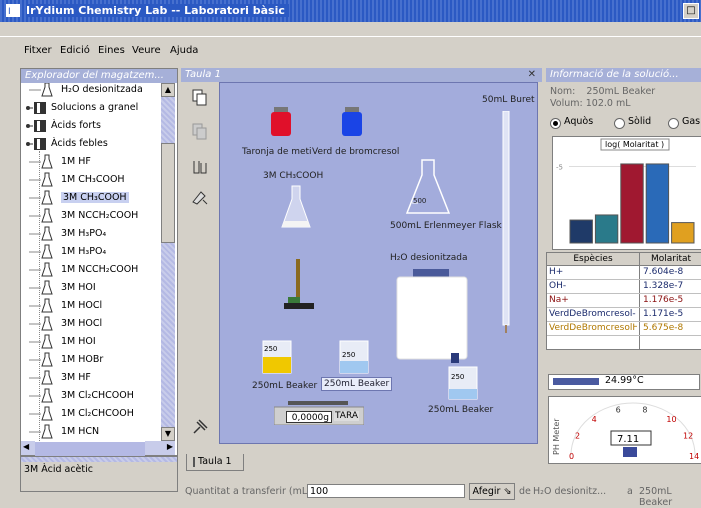  Describe the element at coordinates (621, 91) in the screenshot. I see `solution-name: 250mL Beaker` at that location.